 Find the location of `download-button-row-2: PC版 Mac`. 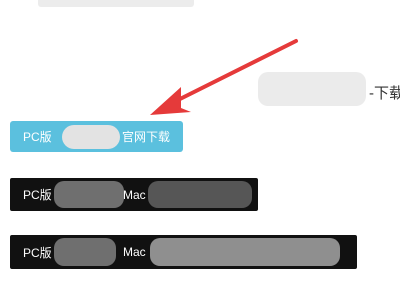

download-button-row-2: PC版 Mac is located at coordinates (183, 252).